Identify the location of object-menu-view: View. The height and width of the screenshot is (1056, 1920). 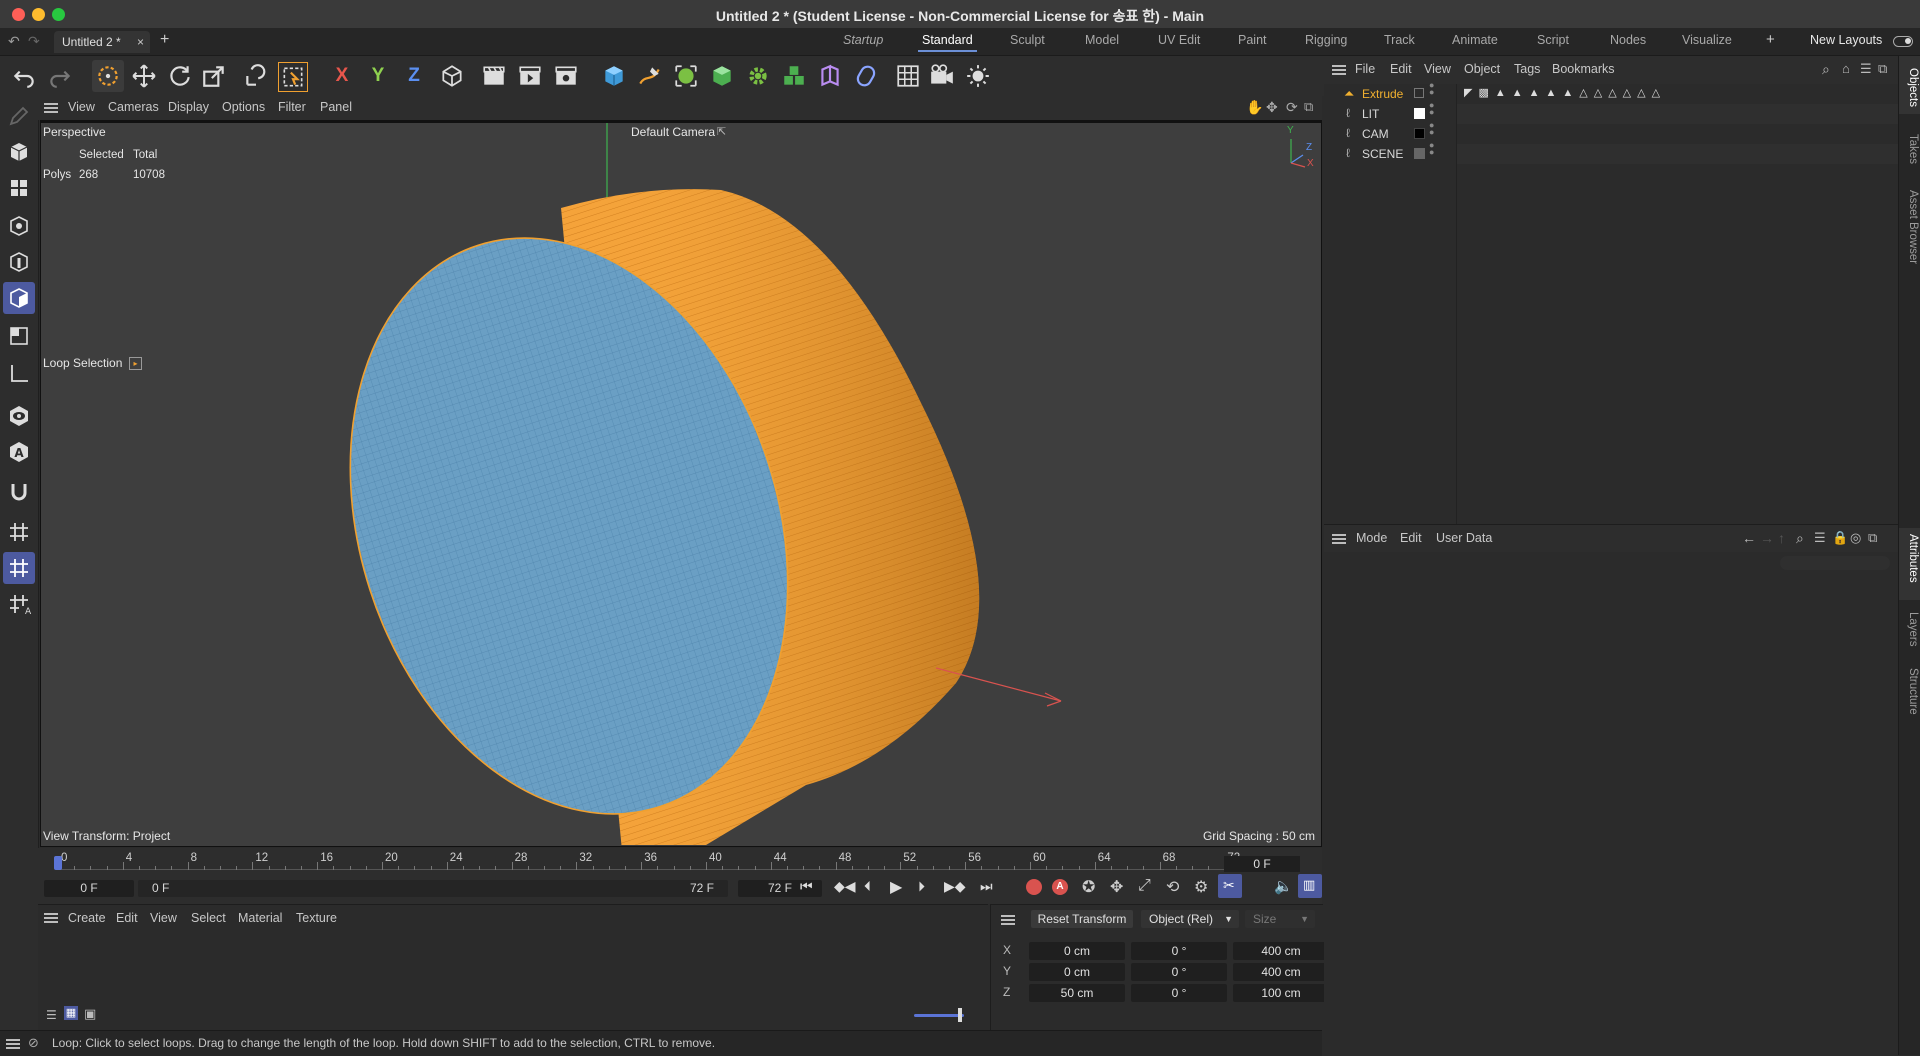
(1437, 69).